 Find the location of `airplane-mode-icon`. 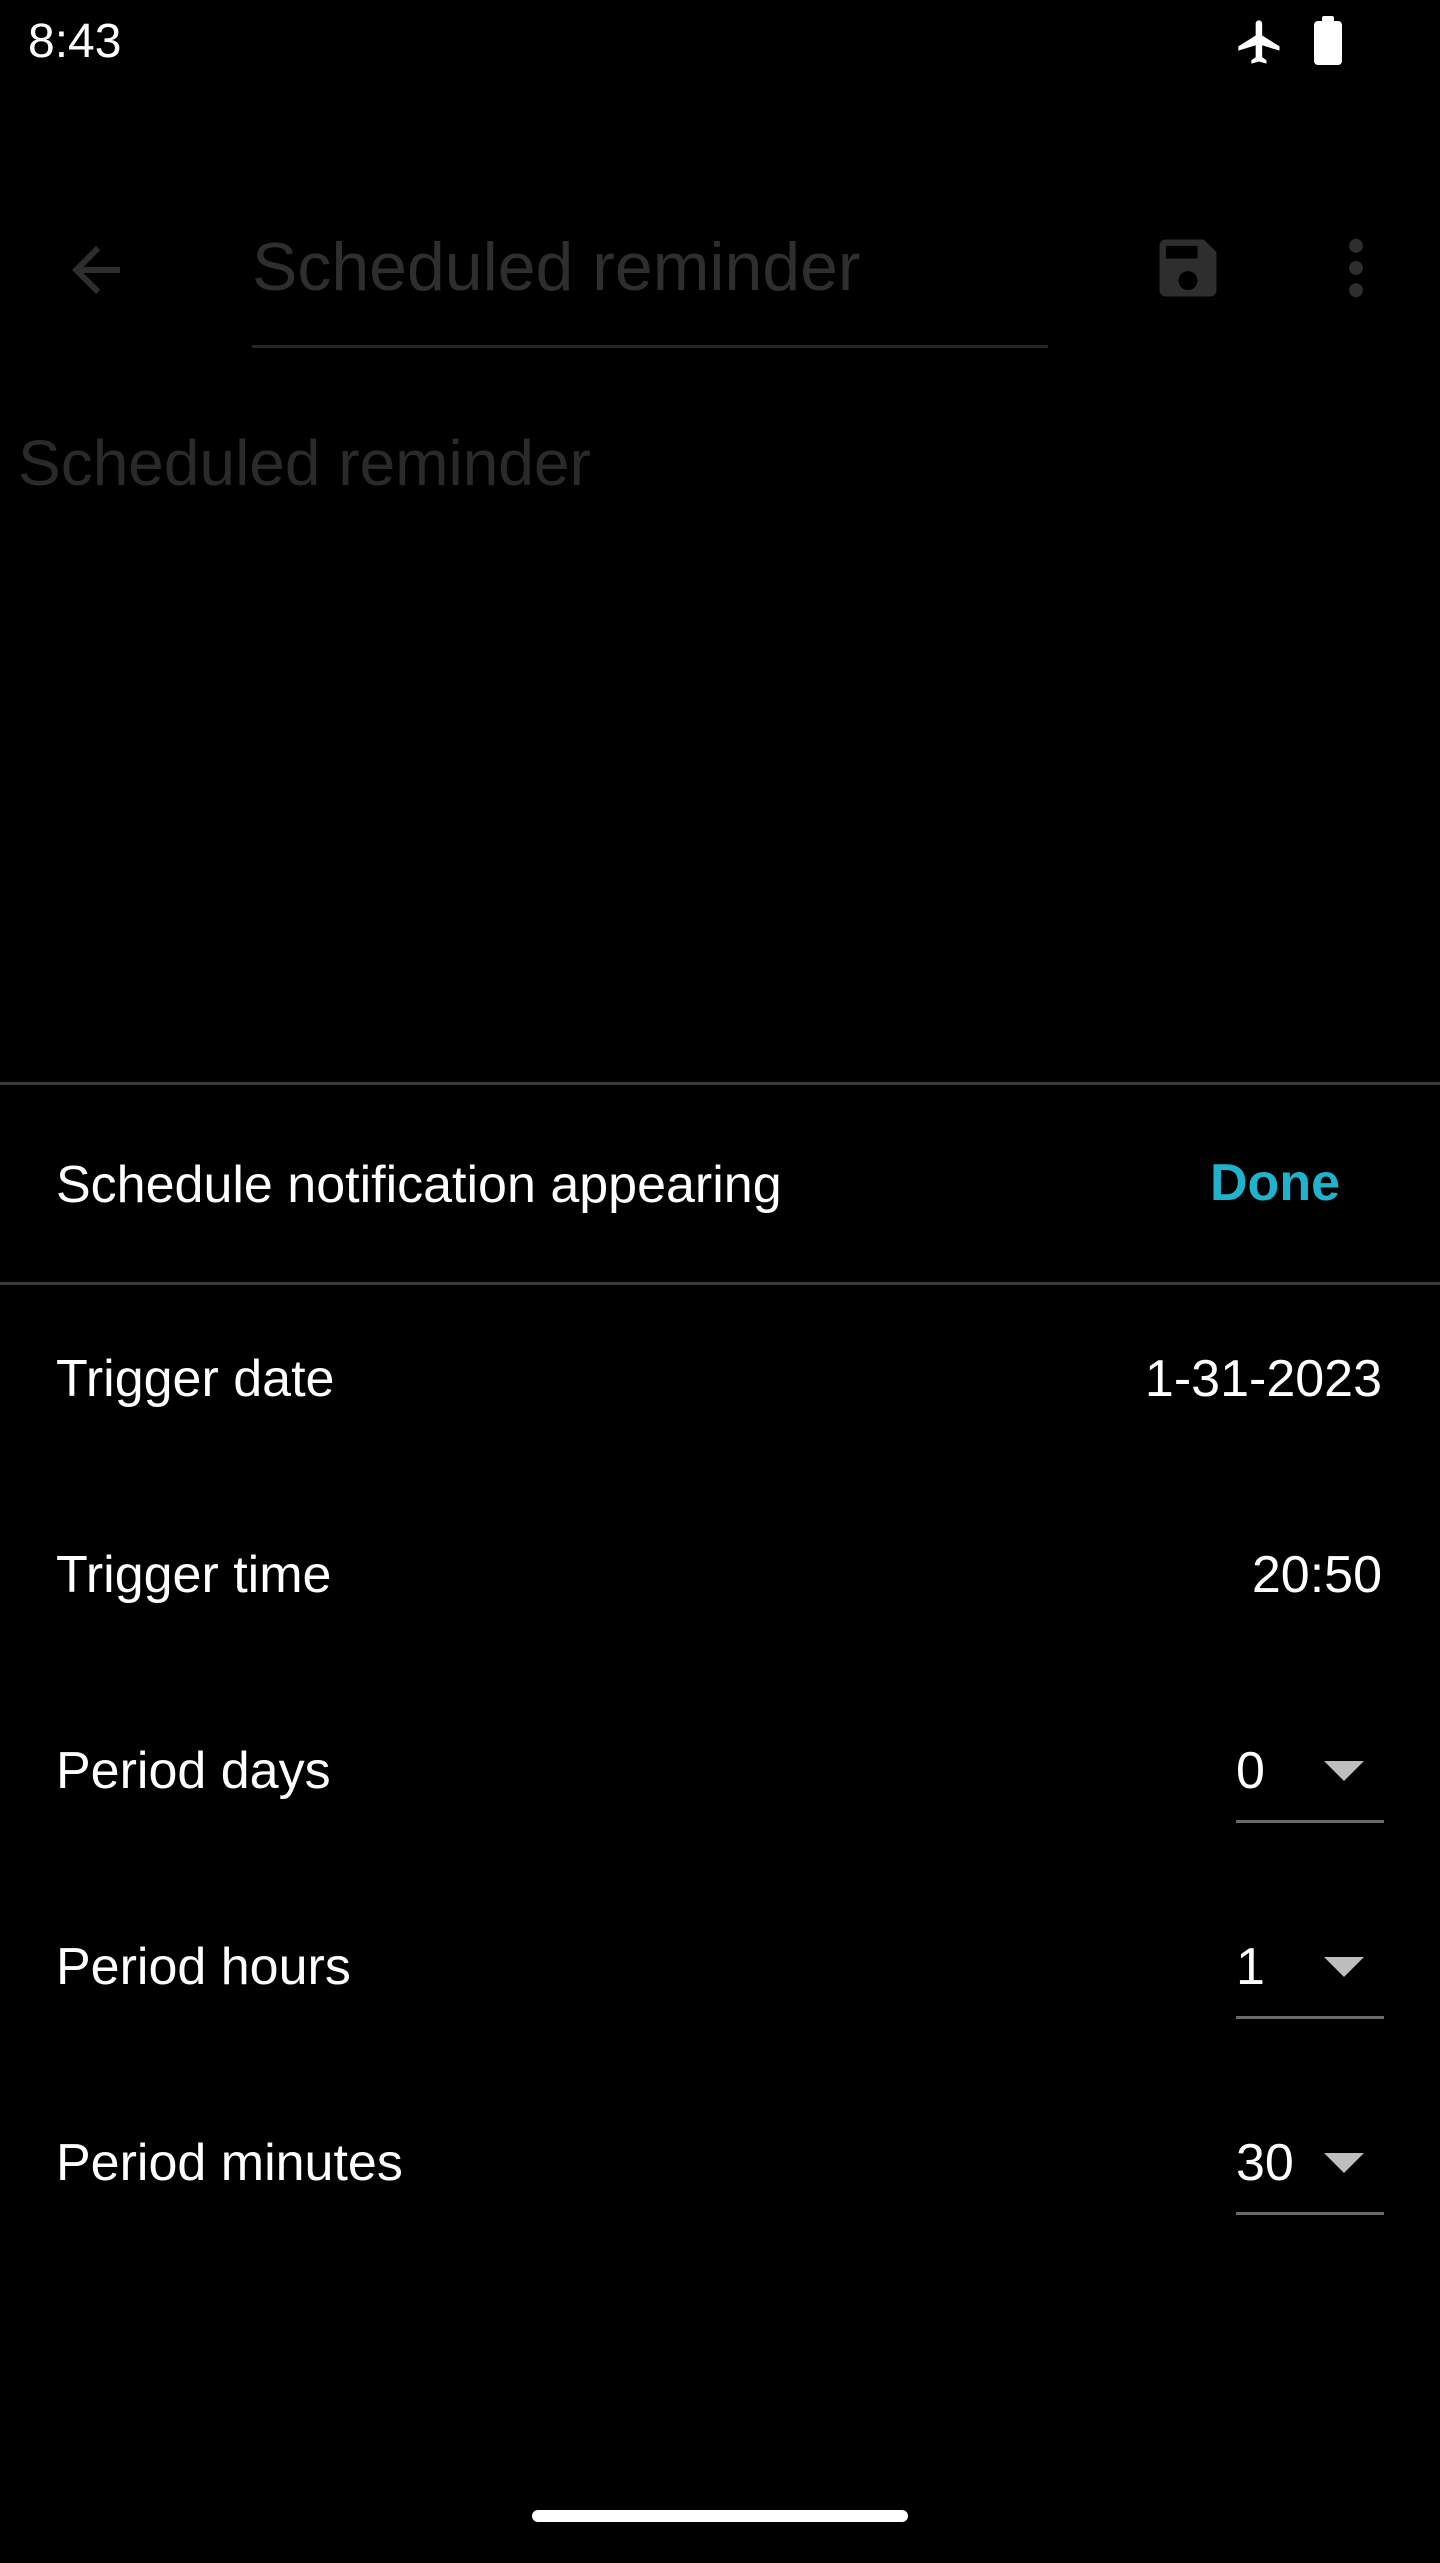

airplane-mode-icon is located at coordinates (1259, 42).